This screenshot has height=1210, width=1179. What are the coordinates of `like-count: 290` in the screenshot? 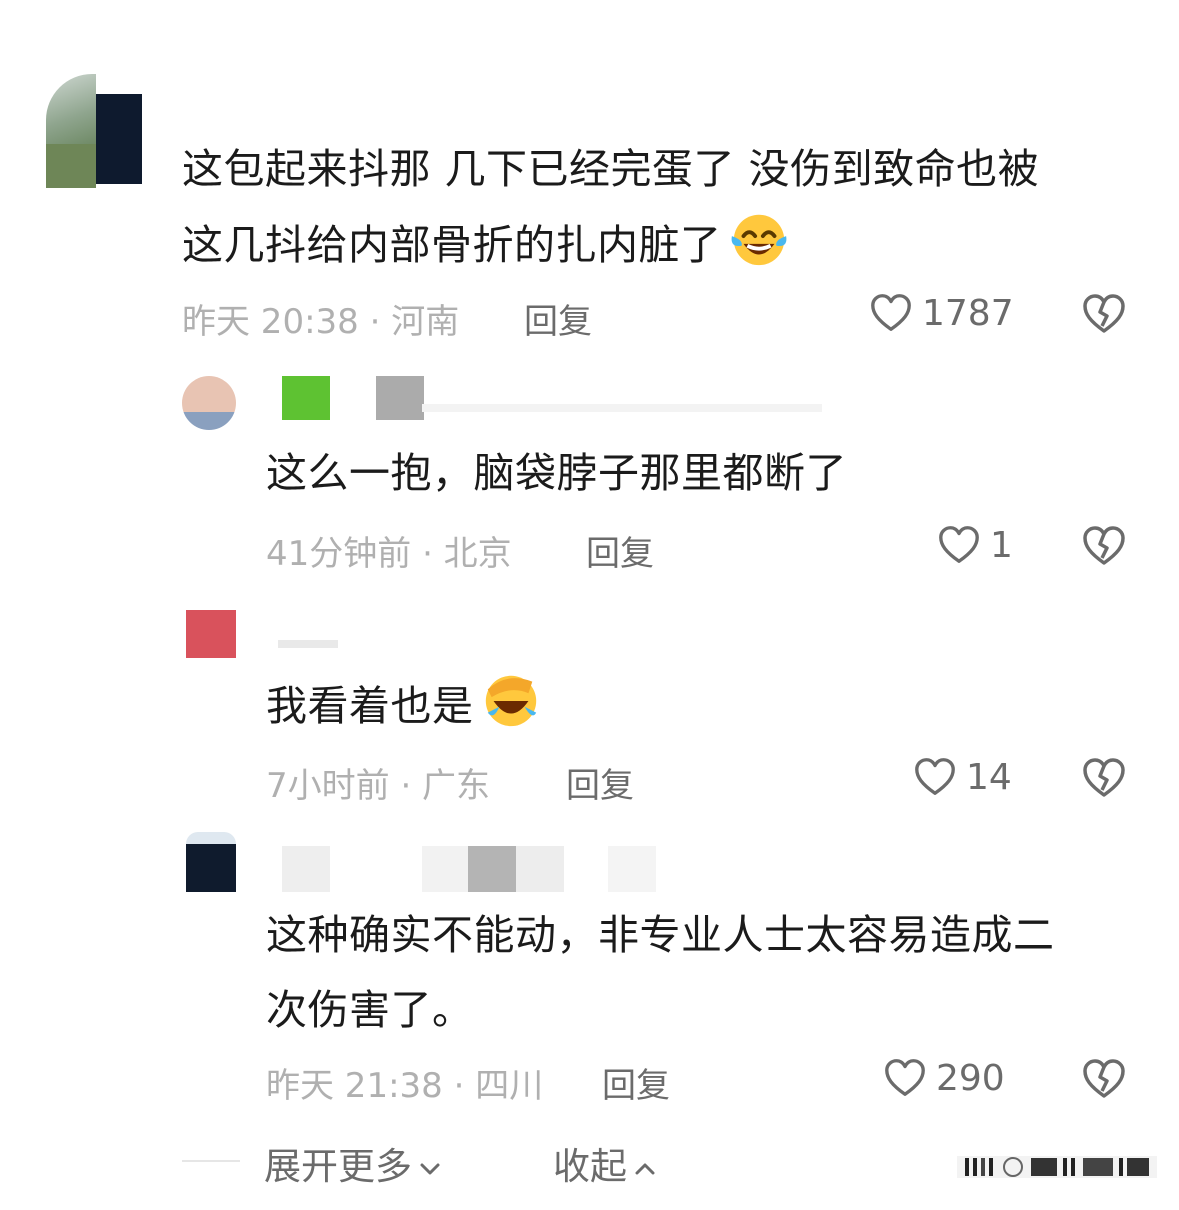 It's located at (970, 1078).